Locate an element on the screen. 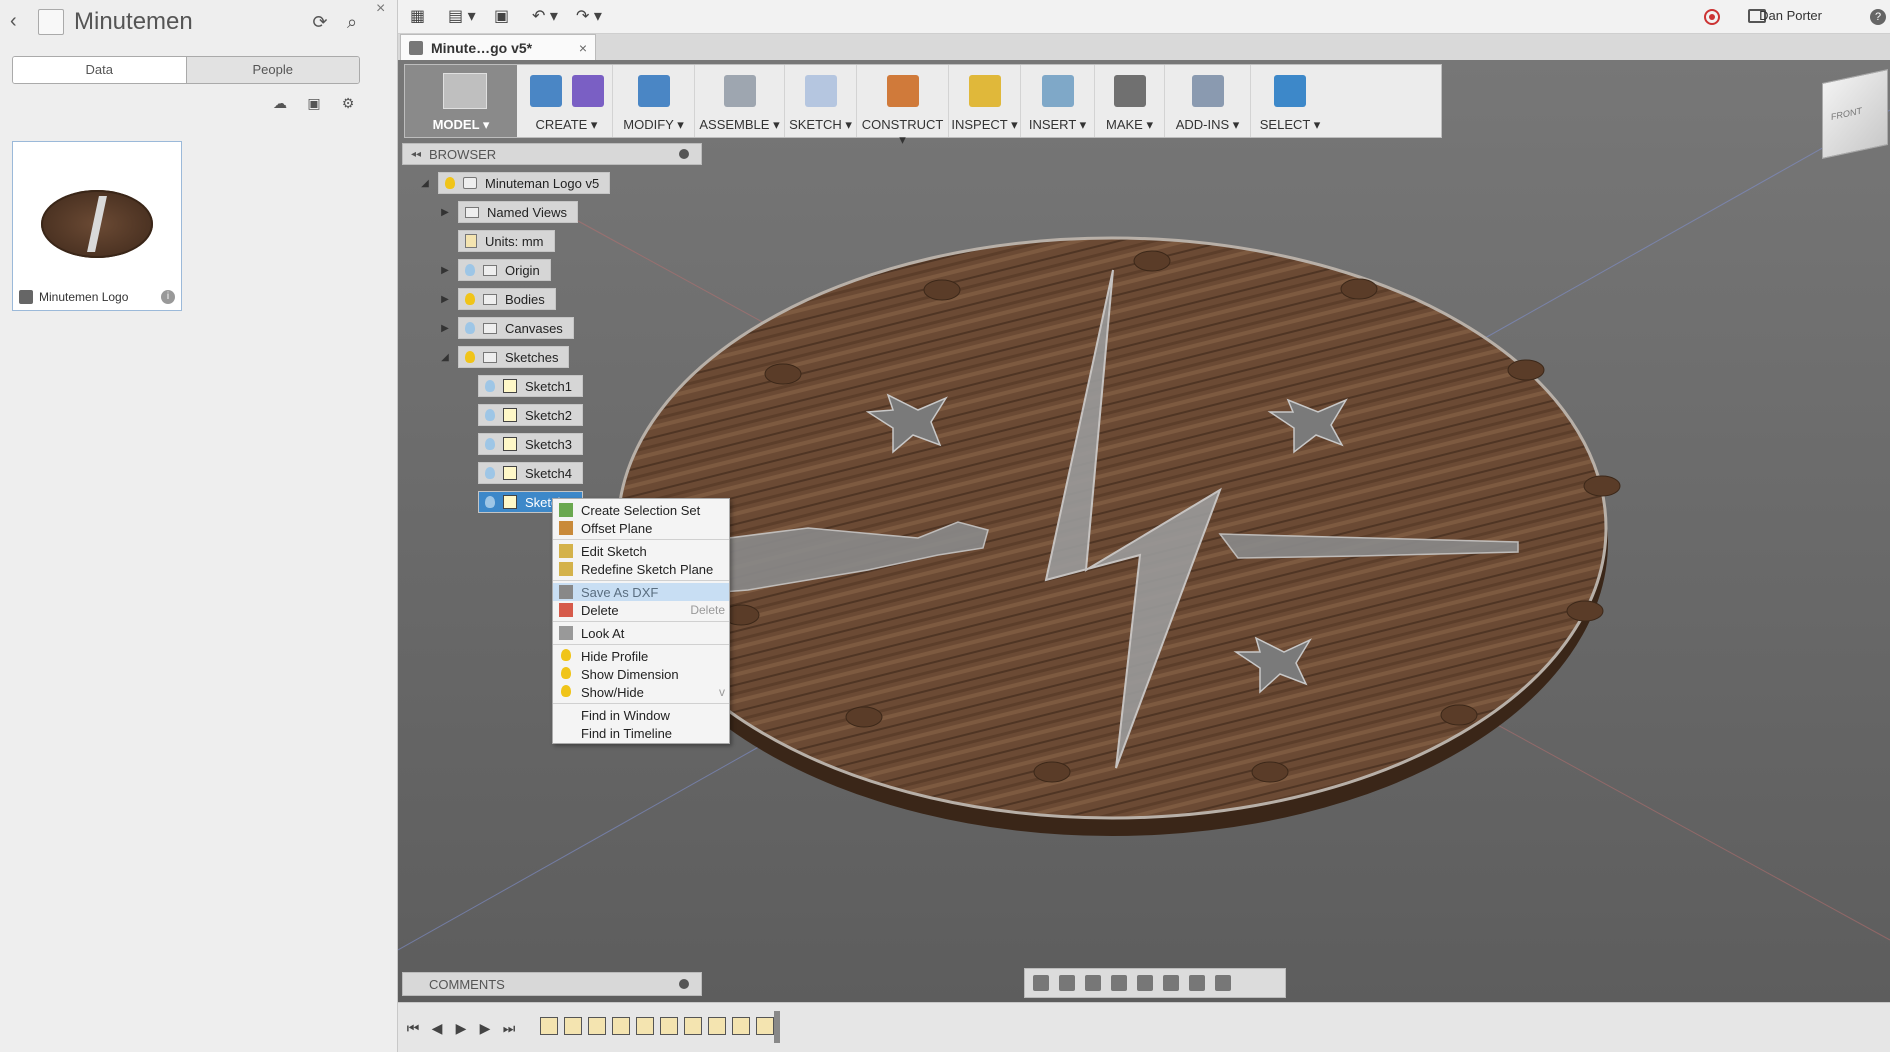  tree-sketches: ◢ Sketches is located at coordinates (504, 357).